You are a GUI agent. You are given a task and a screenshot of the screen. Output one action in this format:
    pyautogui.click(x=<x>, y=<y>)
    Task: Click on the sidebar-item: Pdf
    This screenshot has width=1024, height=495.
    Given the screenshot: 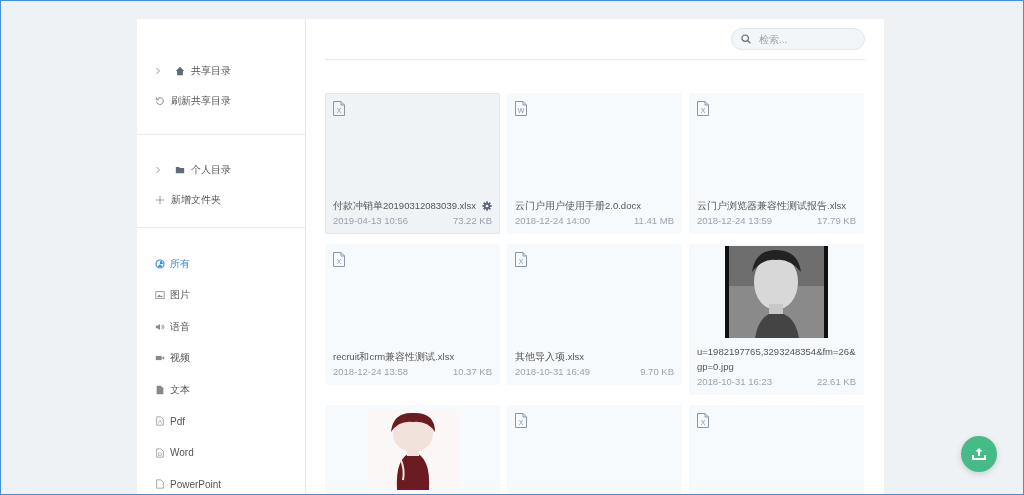 What is the action you would take?
    pyautogui.click(x=221, y=421)
    